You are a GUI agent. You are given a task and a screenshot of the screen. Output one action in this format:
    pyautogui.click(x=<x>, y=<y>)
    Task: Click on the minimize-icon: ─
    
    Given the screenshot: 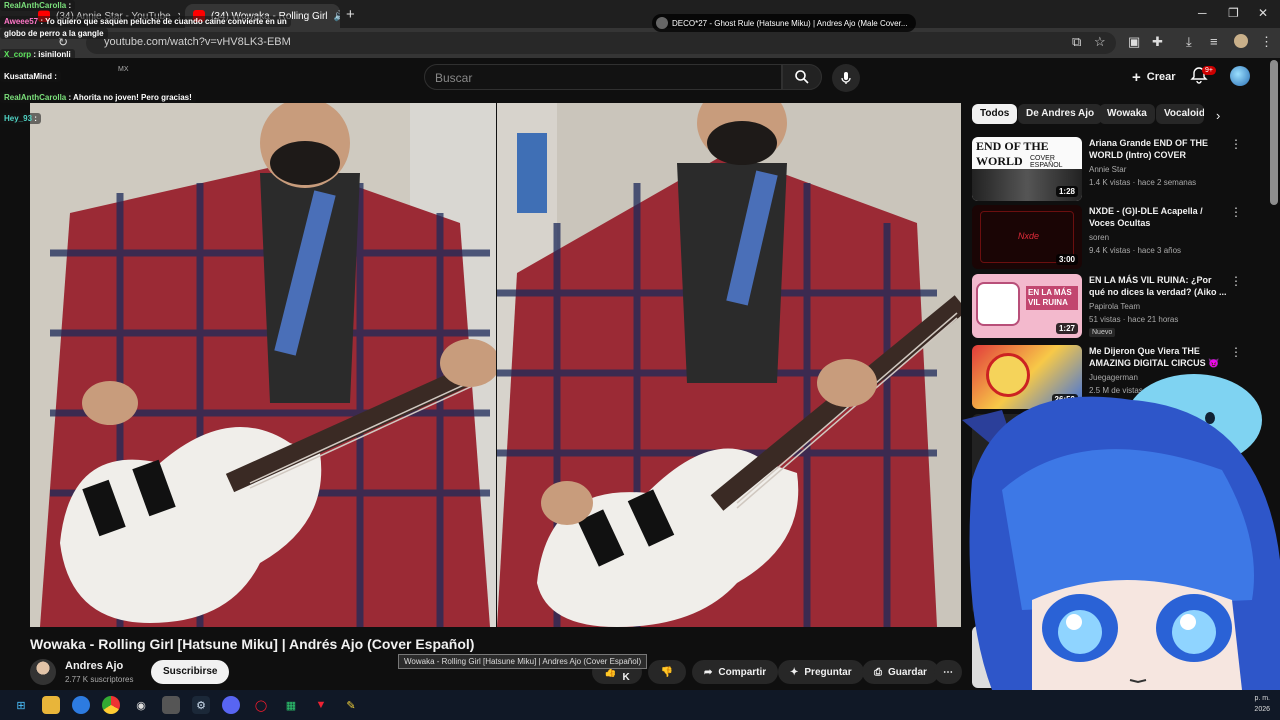 What is the action you would take?
    pyautogui.click(x=1202, y=13)
    